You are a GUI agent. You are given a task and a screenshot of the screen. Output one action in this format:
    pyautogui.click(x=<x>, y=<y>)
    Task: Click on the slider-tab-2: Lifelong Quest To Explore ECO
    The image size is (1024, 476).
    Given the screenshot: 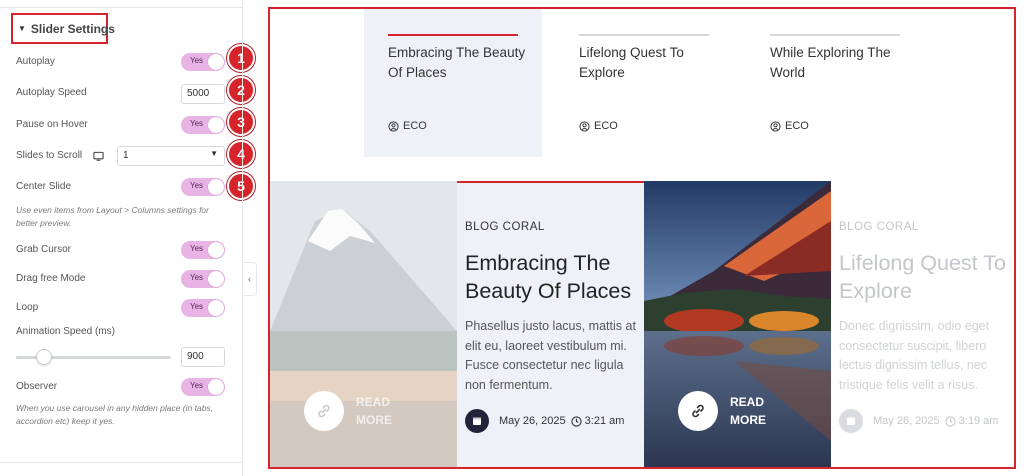 What is the action you would take?
    pyautogui.click(x=644, y=83)
    